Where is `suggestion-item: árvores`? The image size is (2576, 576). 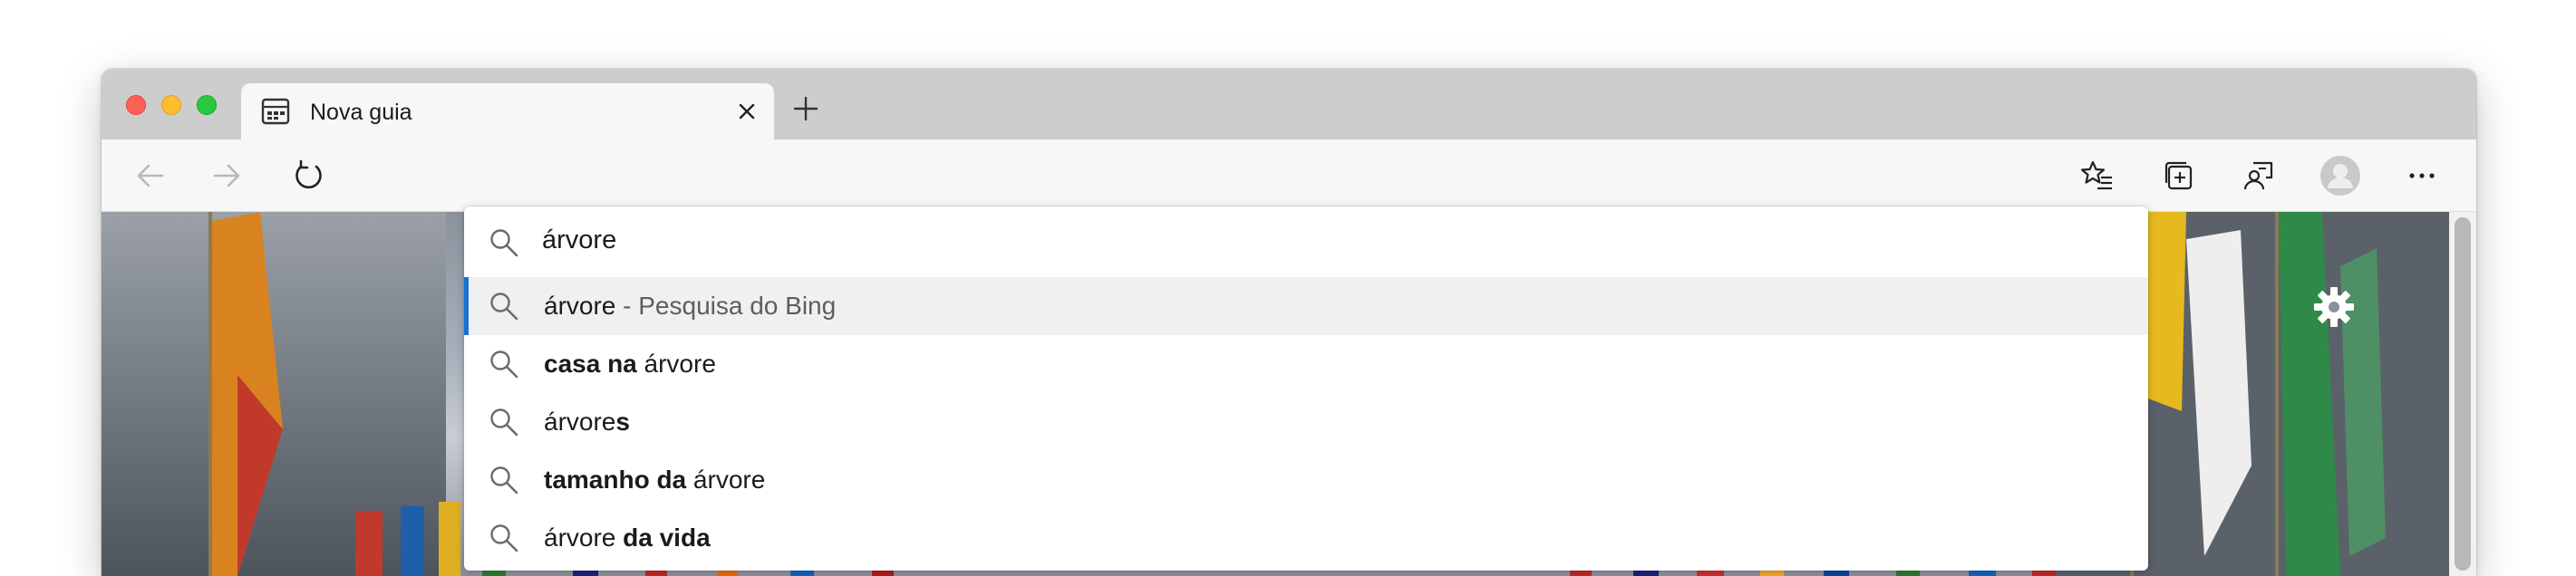 suggestion-item: árvores is located at coordinates (1306, 422).